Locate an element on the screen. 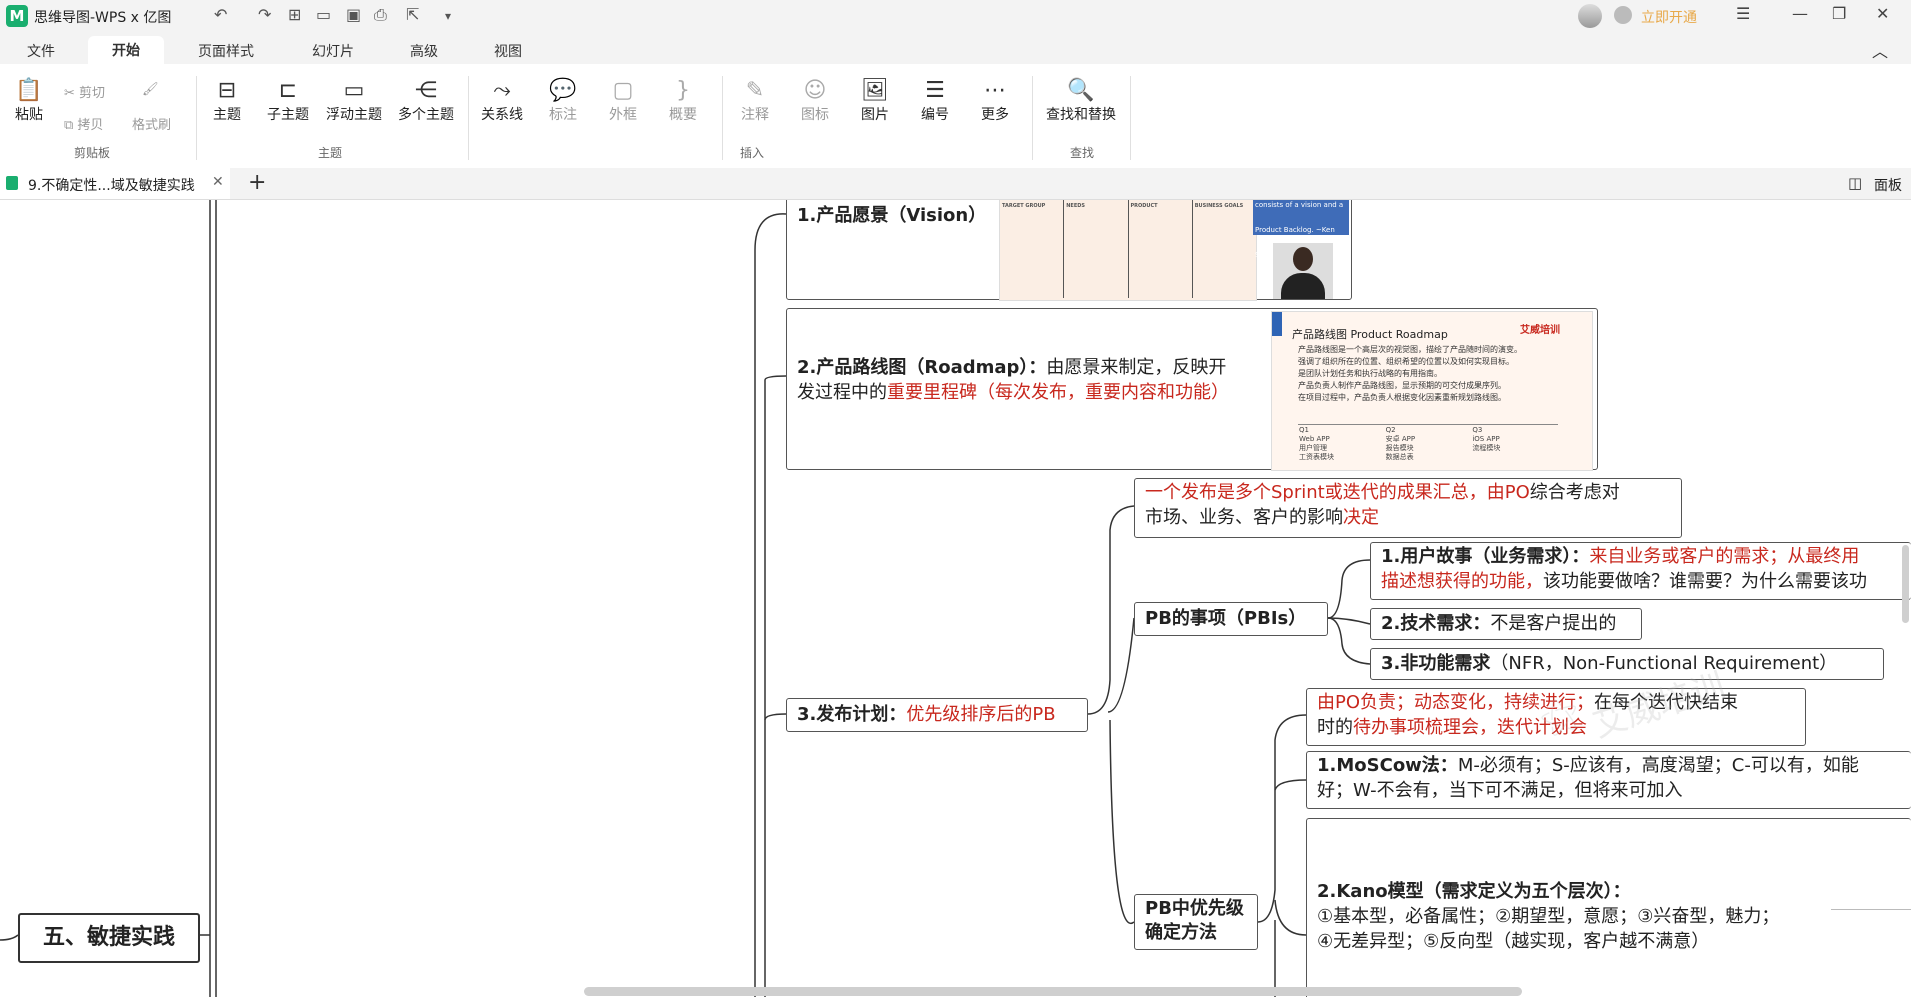 This screenshot has width=1911, height=997. find-replace-button: 🔍 查找和替换 is located at coordinates (1081, 101).